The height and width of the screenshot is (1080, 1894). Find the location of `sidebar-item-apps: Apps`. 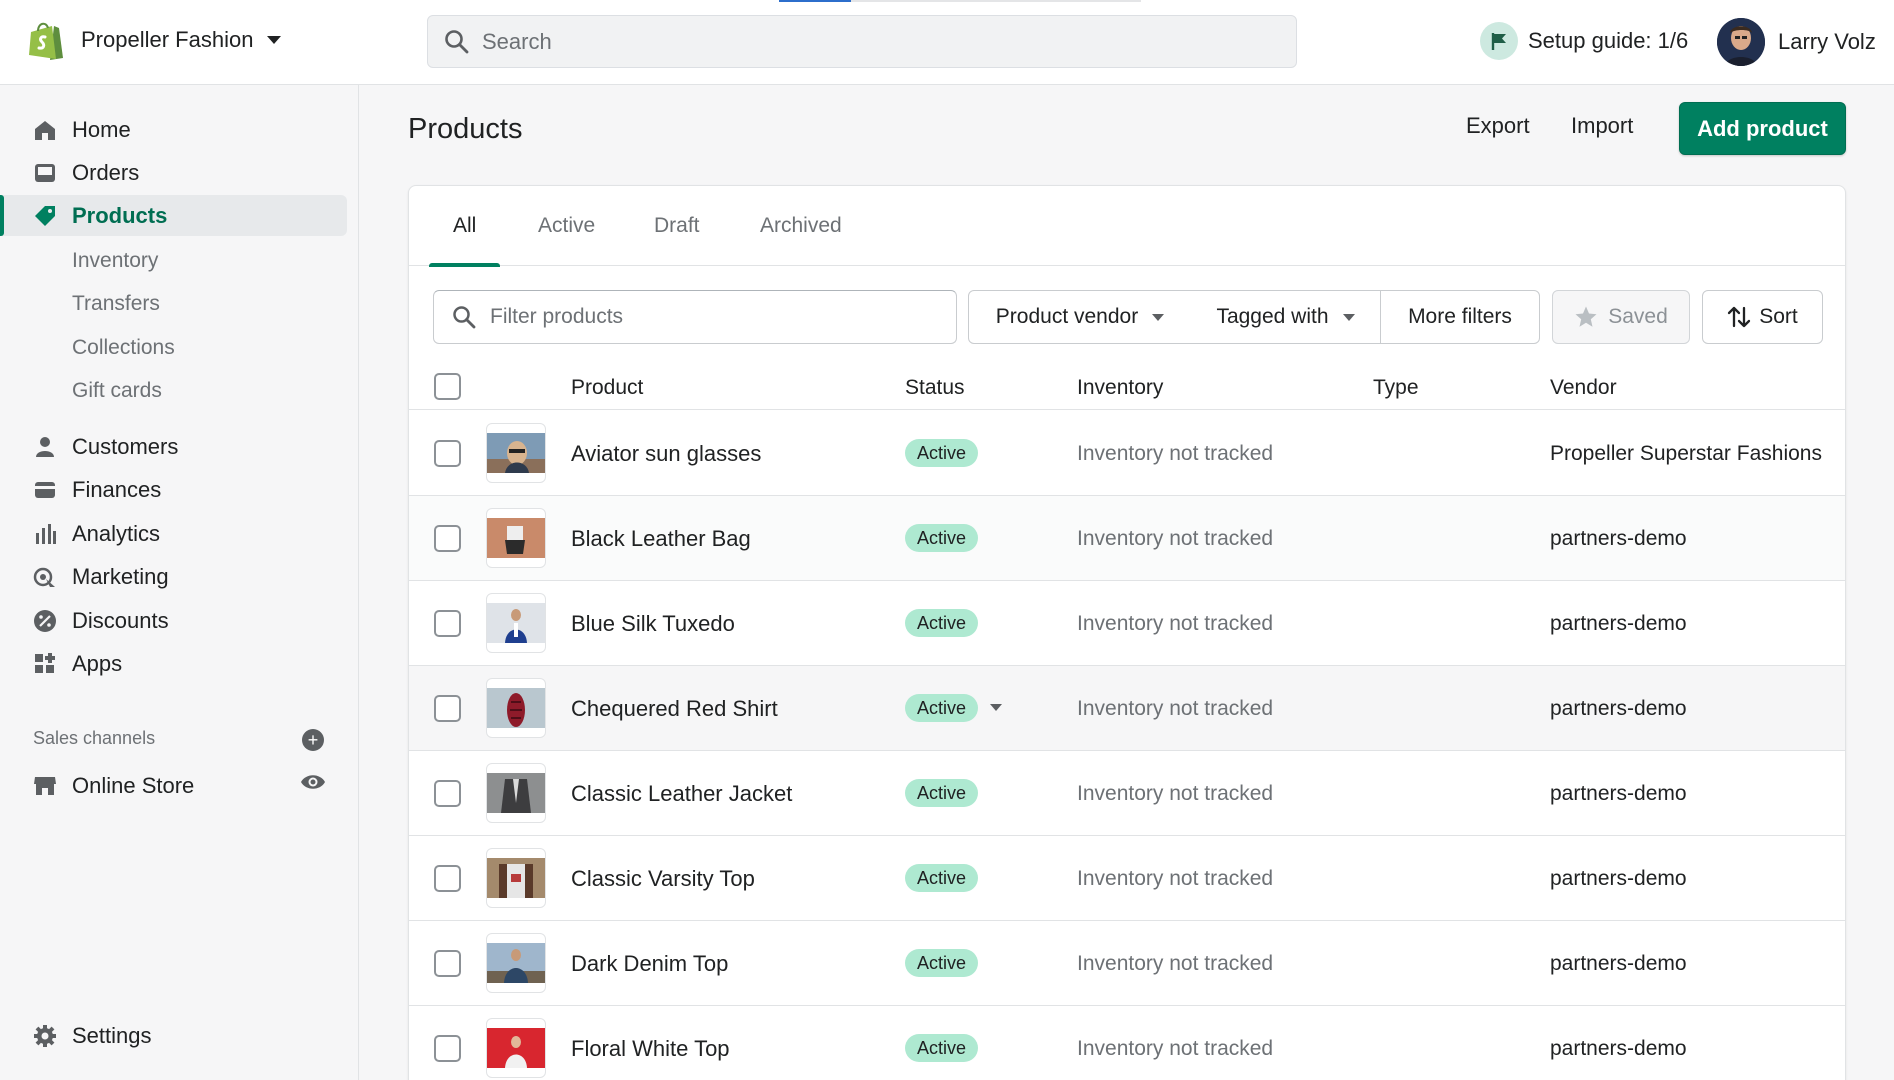

sidebar-item-apps: Apps is located at coordinates (173, 663).